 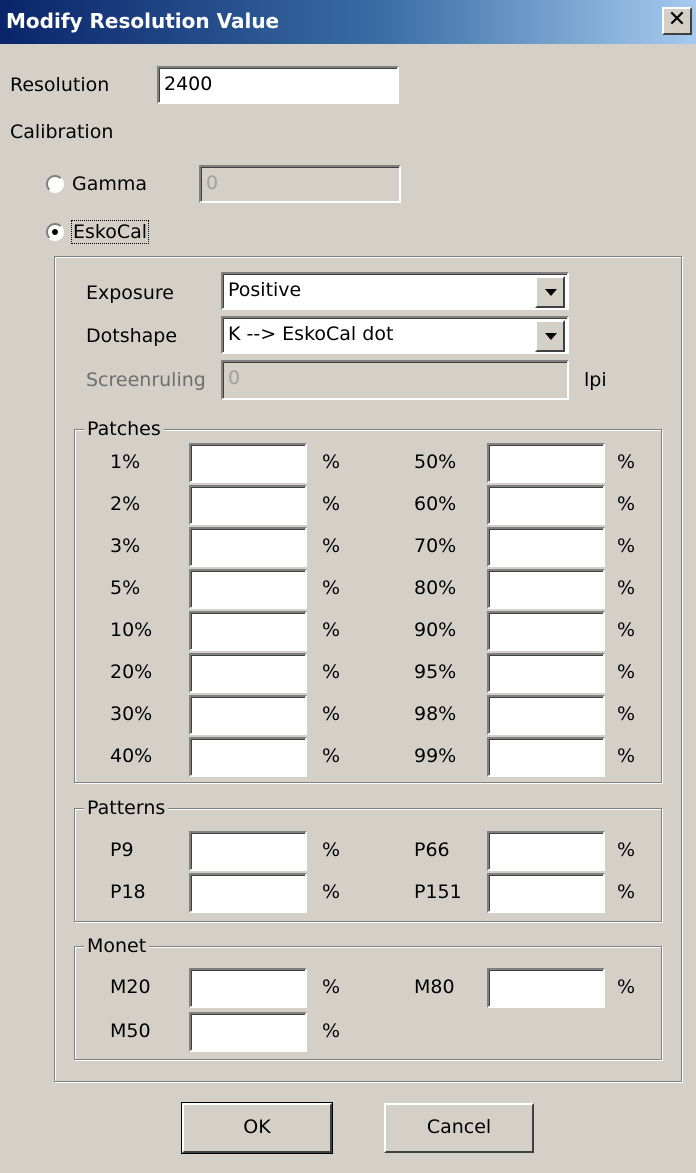 I want to click on patches-left-label: 1%, so click(x=125, y=462).